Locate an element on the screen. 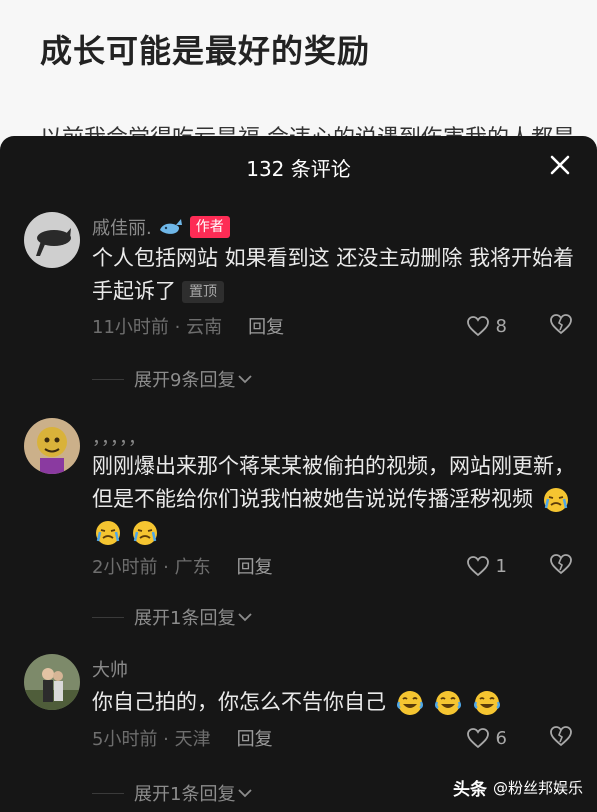  username-row: 戚佳丽. 作者 is located at coordinates (161, 227).